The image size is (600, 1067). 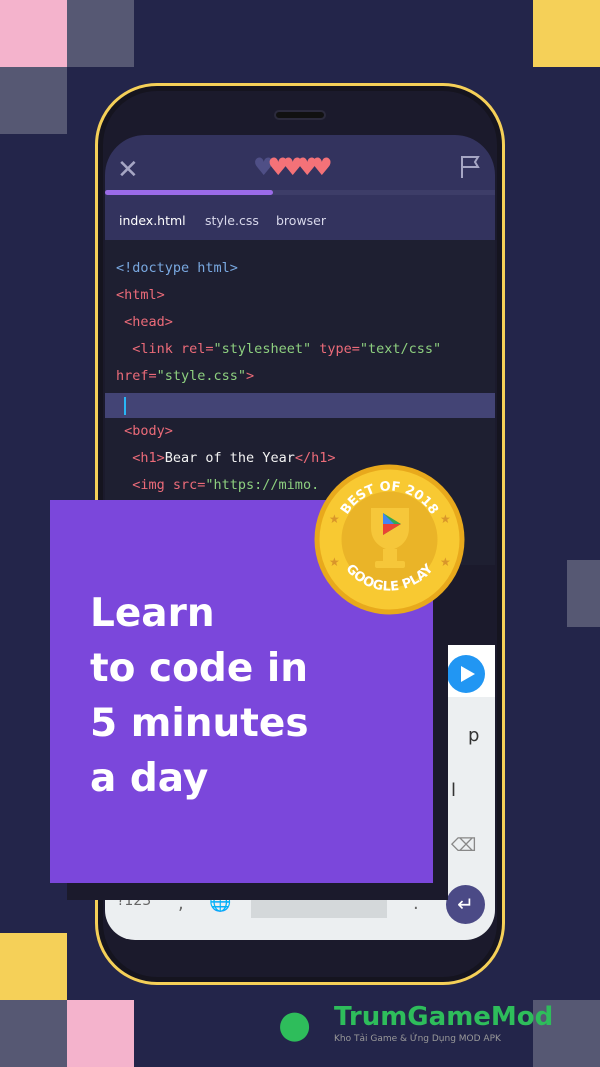 What do you see at coordinates (300, 115) in the screenshot?
I see `phone-speaker` at bounding box center [300, 115].